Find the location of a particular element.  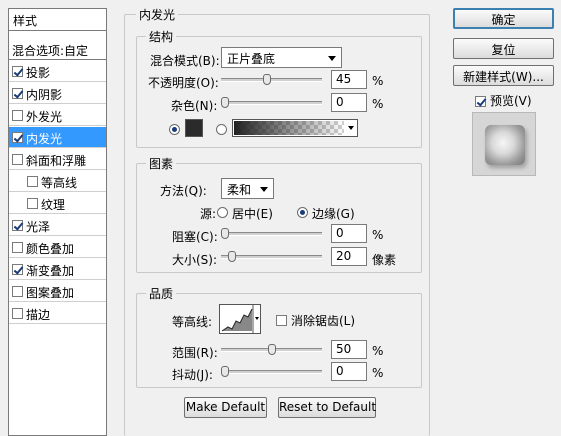

style-item-label: 光泽 is located at coordinates (38, 227).